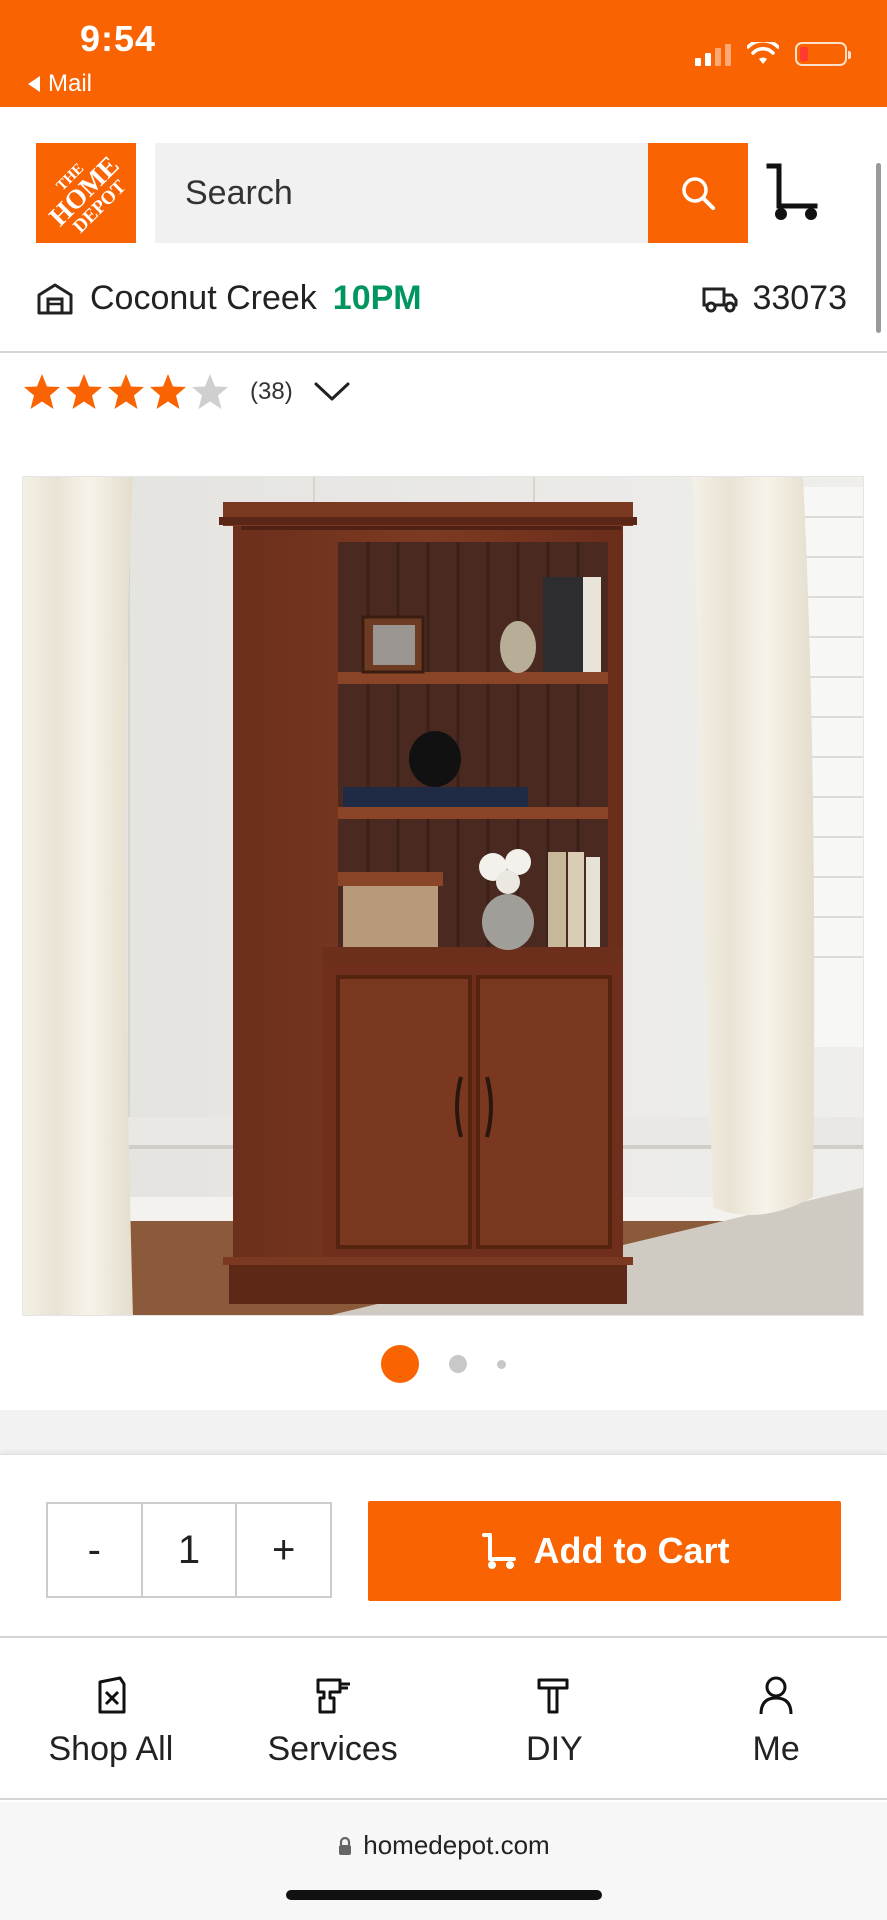  I want to click on nav-services: Services, so click(333, 1719).